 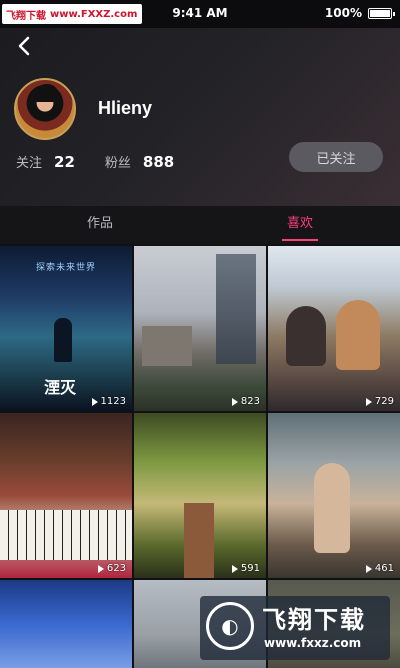 What do you see at coordinates (250, 401) in the screenshot?
I see `play-count-value: 823` at bounding box center [250, 401].